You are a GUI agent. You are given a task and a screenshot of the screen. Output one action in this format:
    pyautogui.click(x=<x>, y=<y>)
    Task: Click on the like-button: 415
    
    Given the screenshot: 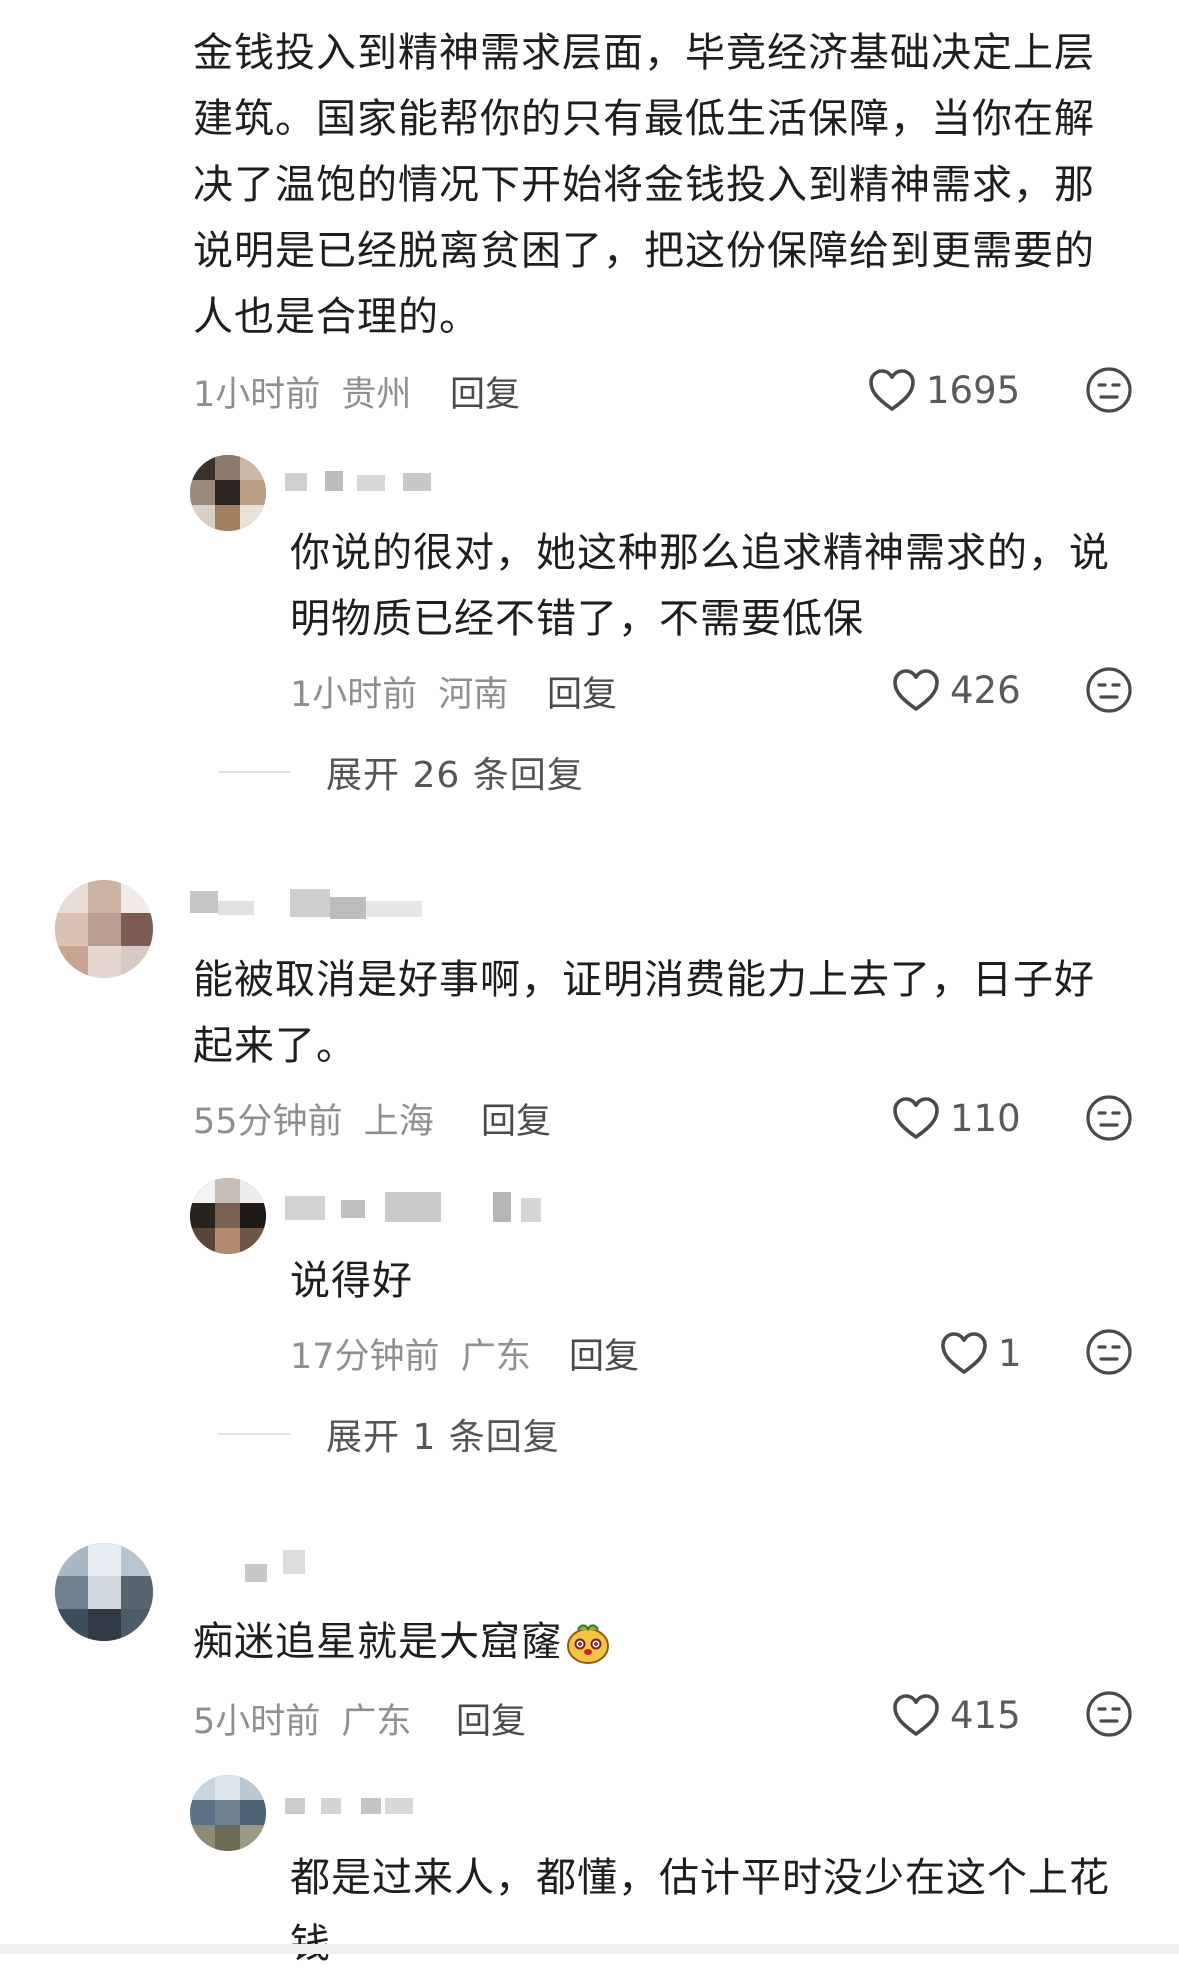 What is the action you would take?
    pyautogui.click(x=956, y=1715)
    